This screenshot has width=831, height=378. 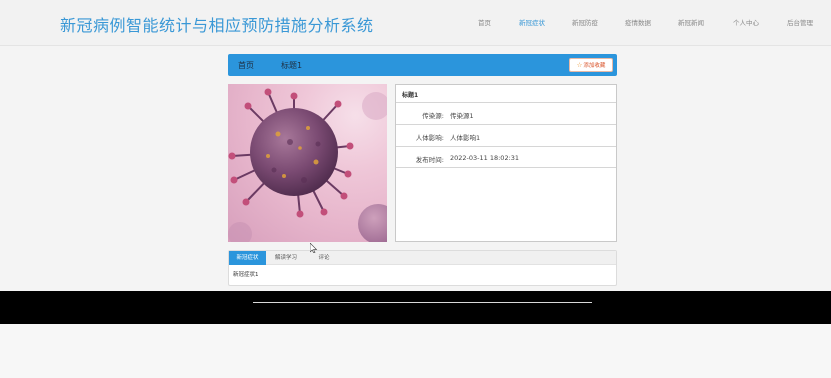 What do you see at coordinates (594, 66) in the screenshot?
I see `add-favorite-label: 添加收藏` at bounding box center [594, 66].